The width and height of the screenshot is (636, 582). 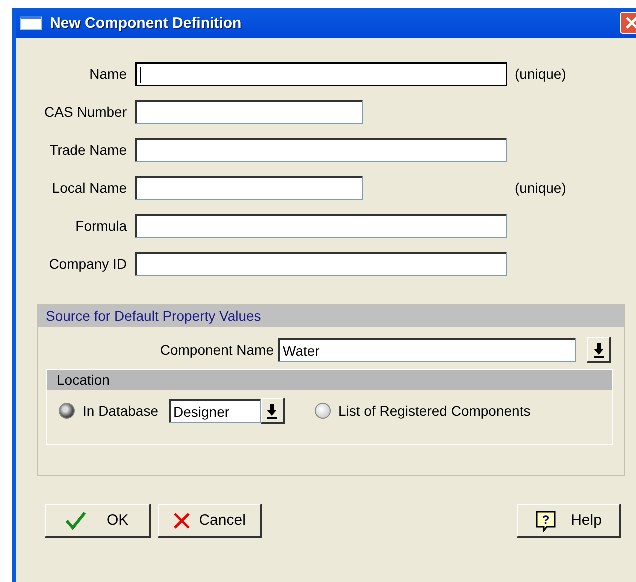 I want to click on close-icon, so click(x=630, y=23).